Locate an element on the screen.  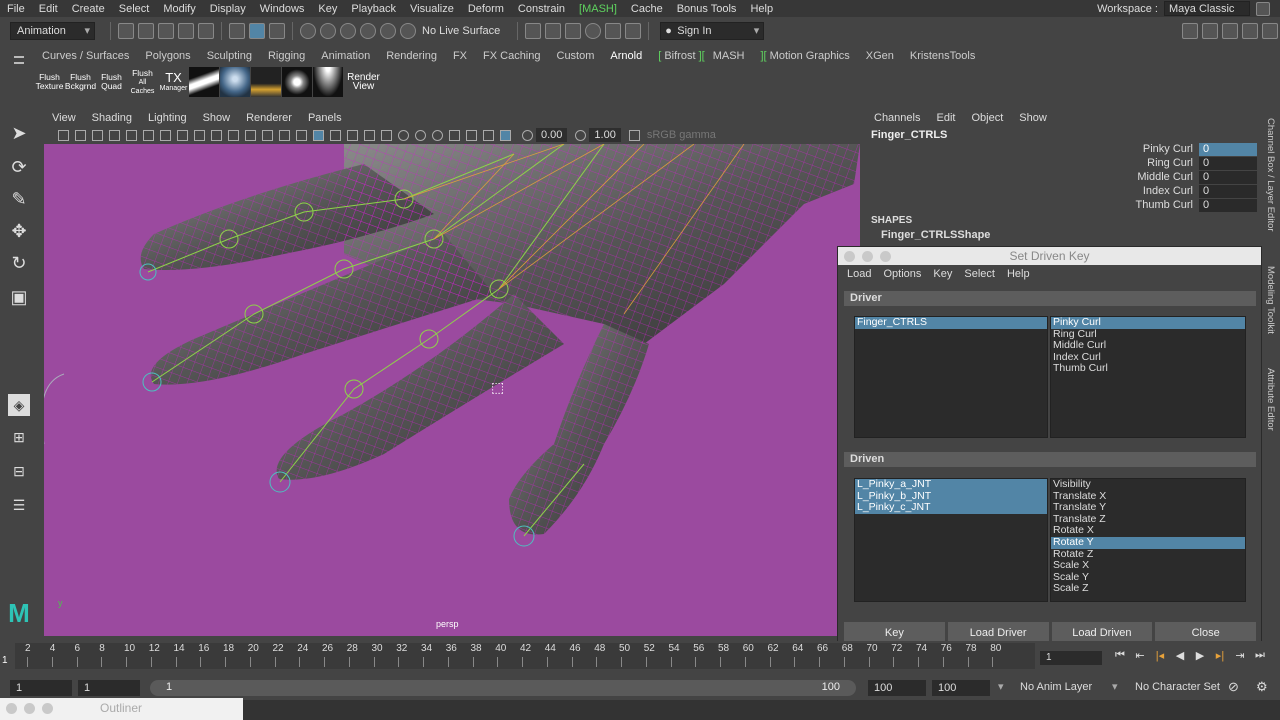
color-management-icon is located at coordinates (634, 135).